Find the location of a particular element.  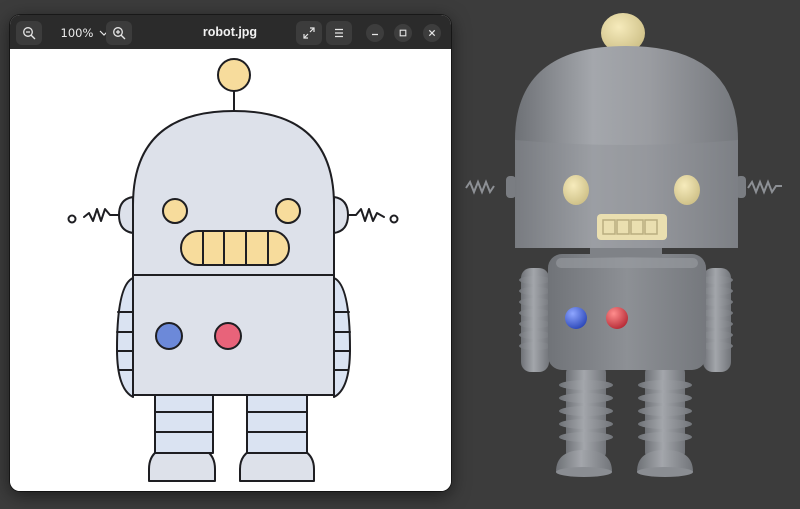

hamburger-menu-icon is located at coordinates (339, 33).